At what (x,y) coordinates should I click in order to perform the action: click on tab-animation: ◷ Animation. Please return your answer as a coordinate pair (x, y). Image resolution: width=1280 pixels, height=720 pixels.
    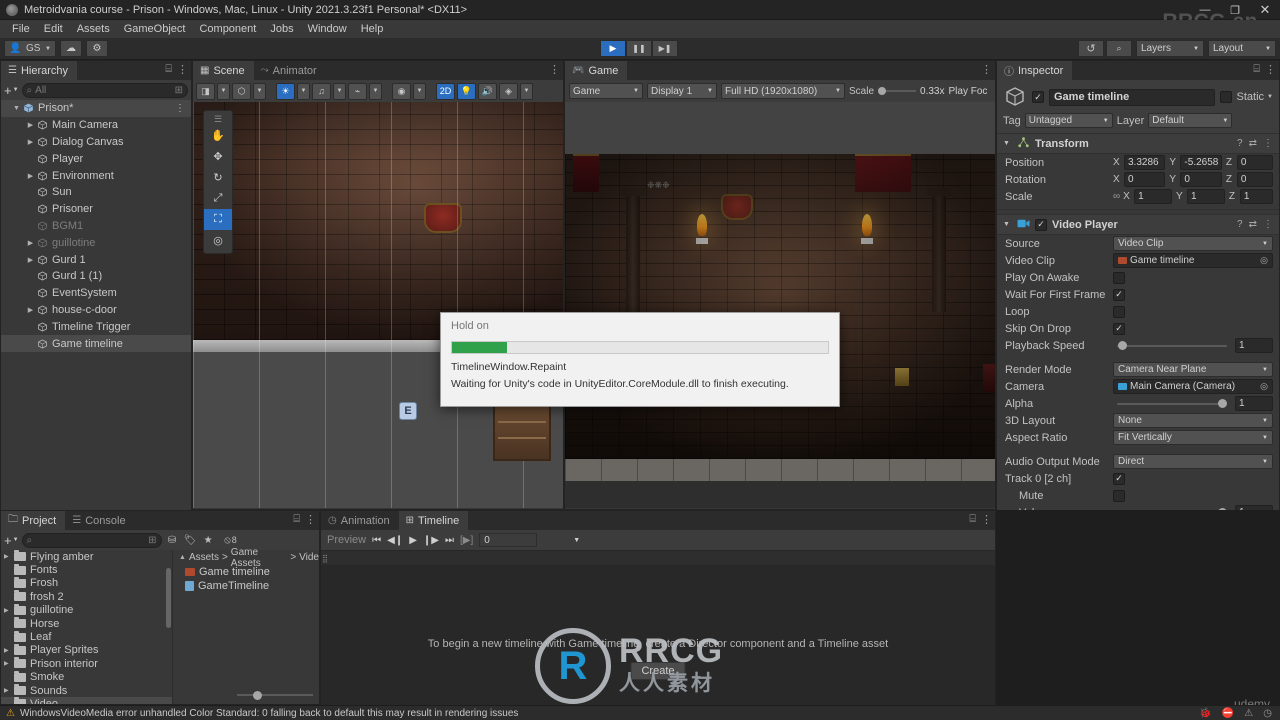
    Looking at the image, I should click on (360, 520).